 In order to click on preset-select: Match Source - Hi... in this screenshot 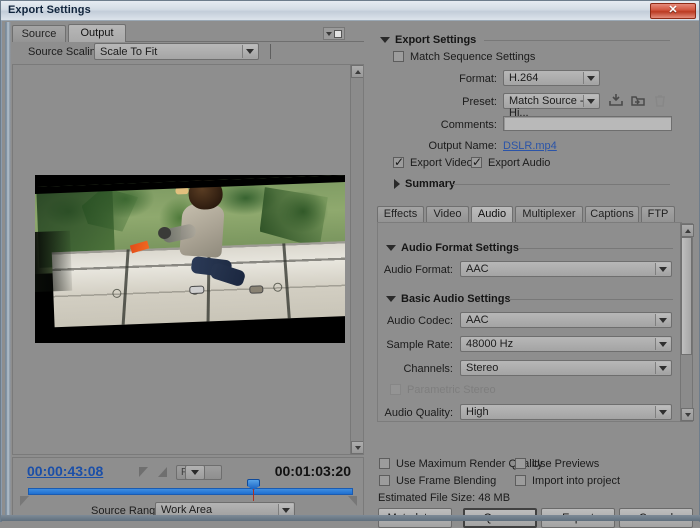, I will do `click(551, 106)`.